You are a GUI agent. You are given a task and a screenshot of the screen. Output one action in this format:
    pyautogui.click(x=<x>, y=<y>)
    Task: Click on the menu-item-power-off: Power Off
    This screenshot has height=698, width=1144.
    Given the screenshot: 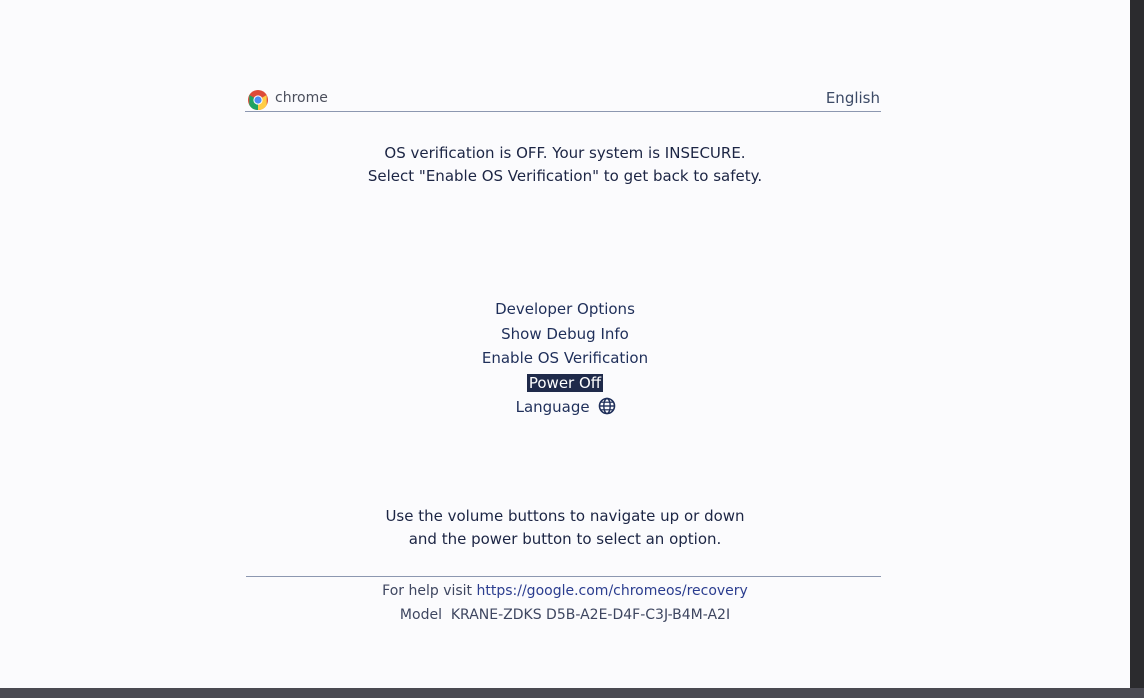 What is the action you would take?
    pyautogui.click(x=565, y=383)
    